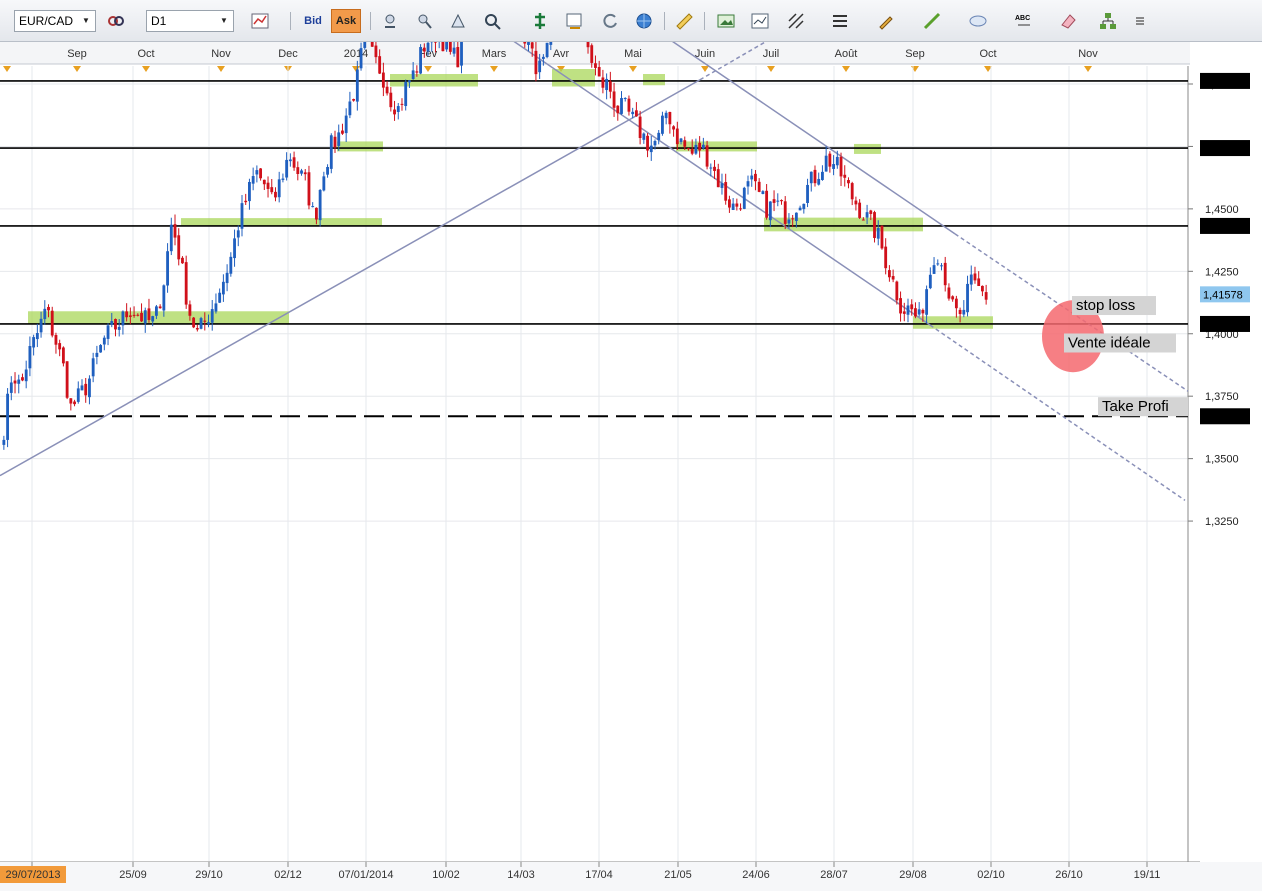 The width and height of the screenshot is (1262, 891). Describe the element at coordinates (1223, 417) in the screenshot. I see `price-tag-1-36696-label: 1,36696` at that location.